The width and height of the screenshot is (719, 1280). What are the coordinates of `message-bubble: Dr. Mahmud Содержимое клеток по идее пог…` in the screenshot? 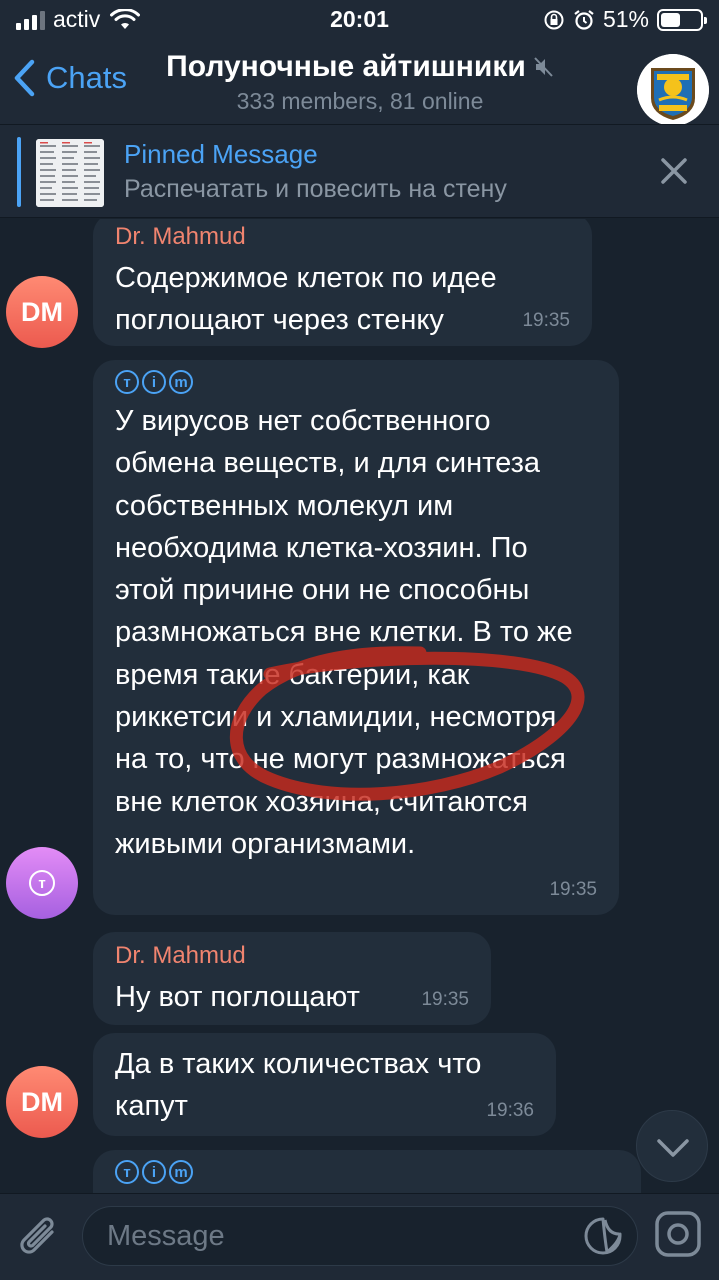 It's located at (342, 282).